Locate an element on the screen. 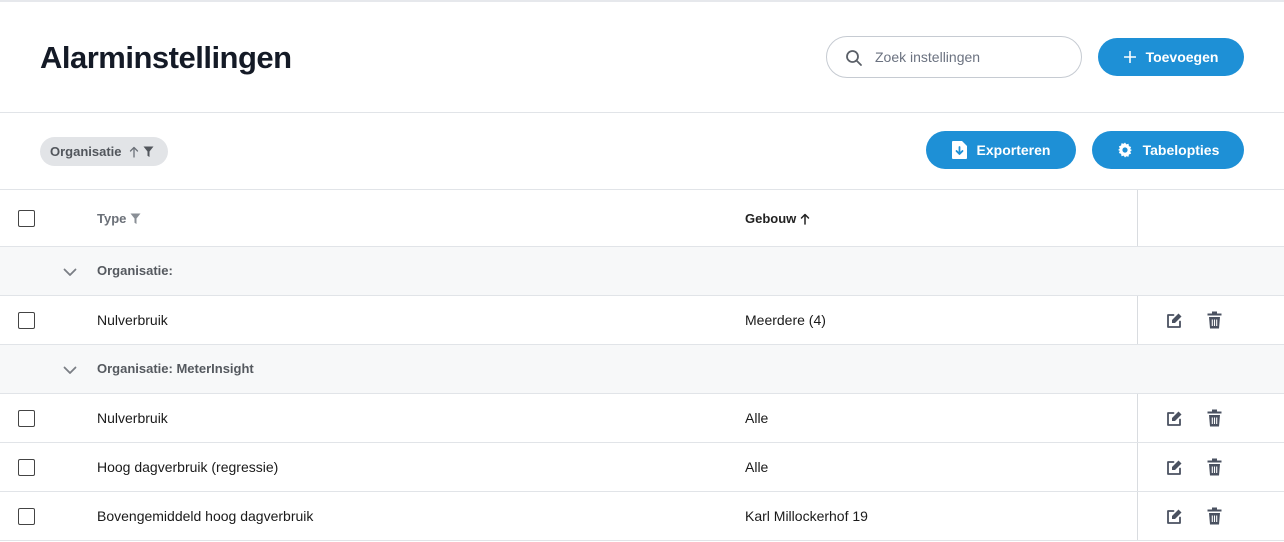 This screenshot has height=542, width=1284. table-row: Hoog dagverbruik (regressie) Alle is located at coordinates (642, 467).